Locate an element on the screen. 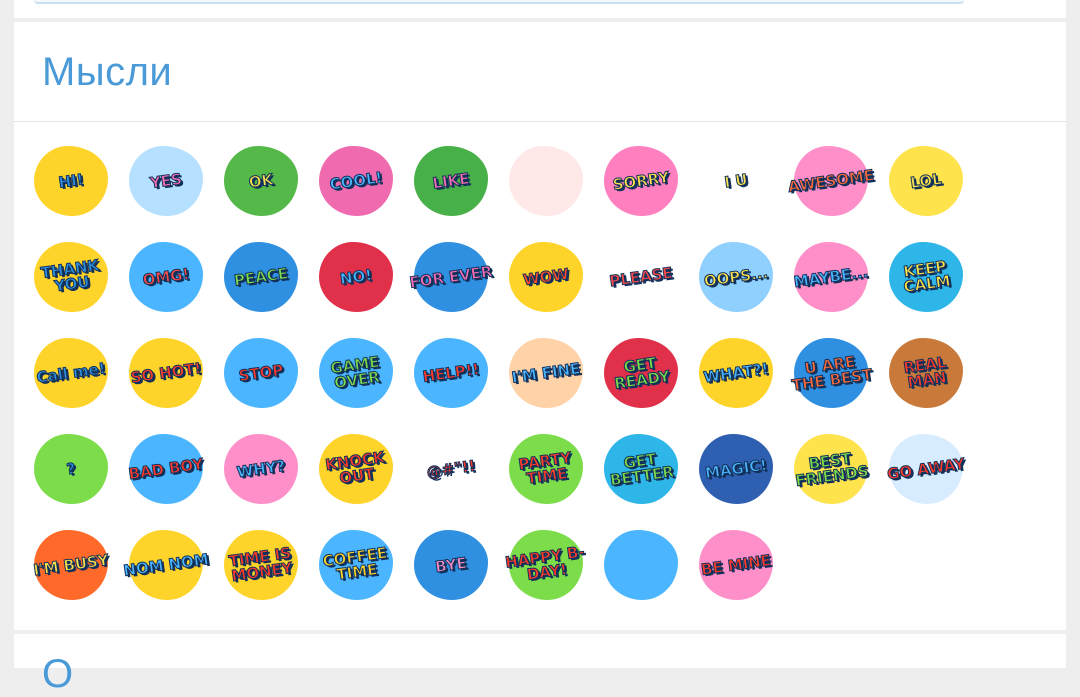 The height and width of the screenshot is (697, 1080). sticker-text: GET READY is located at coordinates (642, 373).